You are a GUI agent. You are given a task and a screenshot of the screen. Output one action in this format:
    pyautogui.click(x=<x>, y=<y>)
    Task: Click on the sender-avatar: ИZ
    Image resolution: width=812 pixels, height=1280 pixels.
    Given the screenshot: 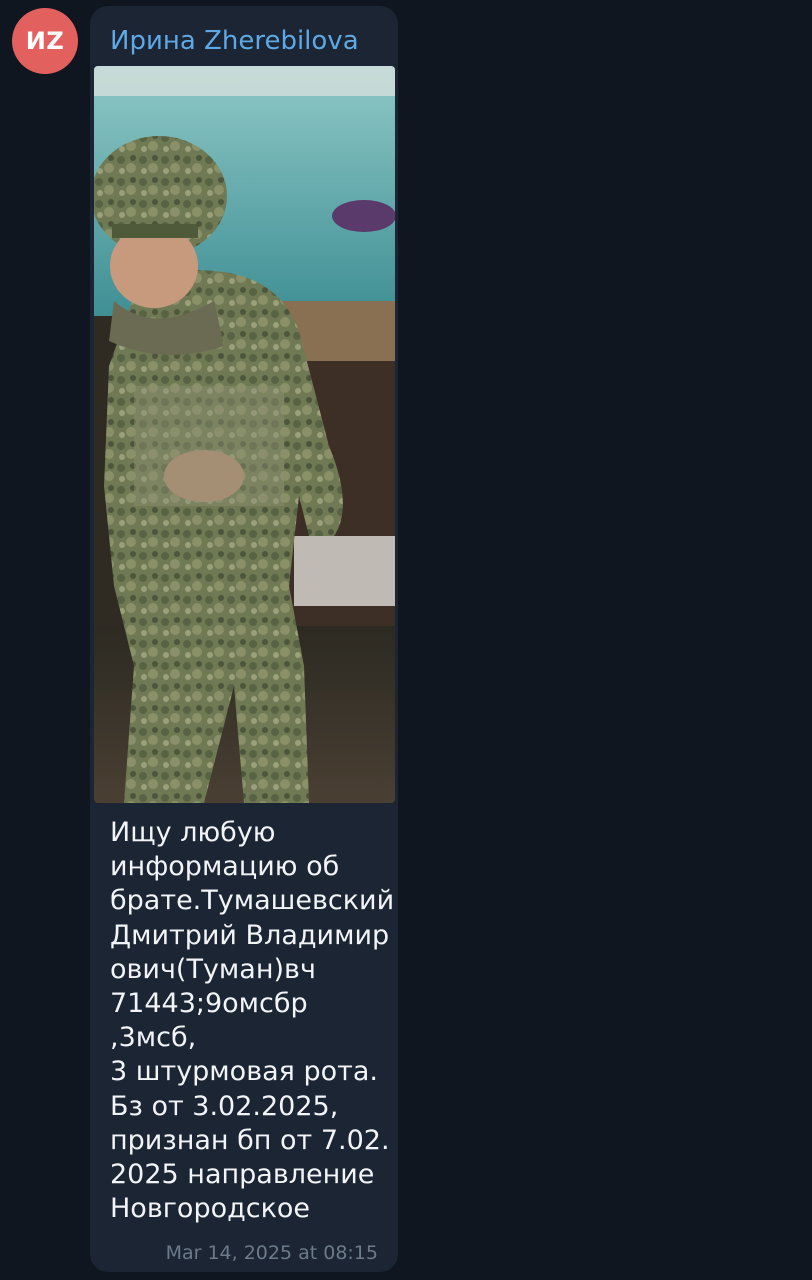 What is the action you would take?
    pyautogui.click(x=45, y=41)
    